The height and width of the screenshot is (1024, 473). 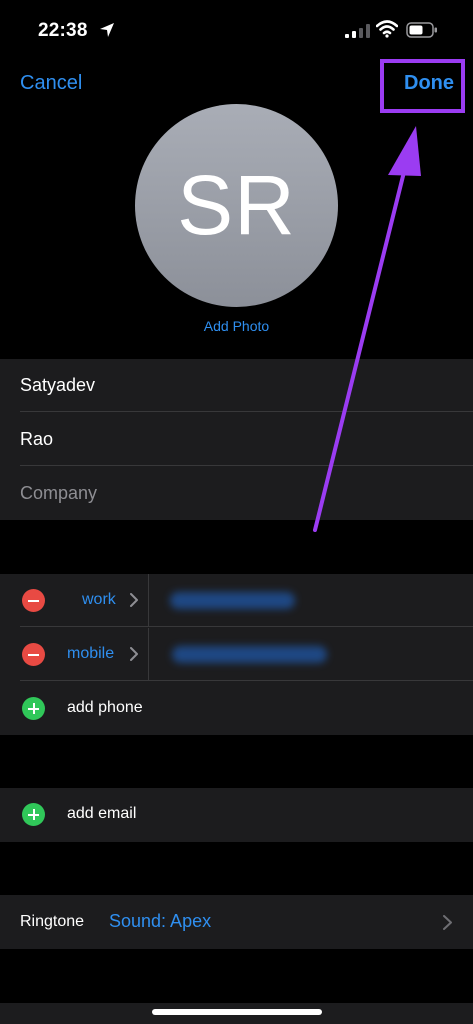 What do you see at coordinates (102, 813) in the screenshot?
I see `add-email-label: add email` at bounding box center [102, 813].